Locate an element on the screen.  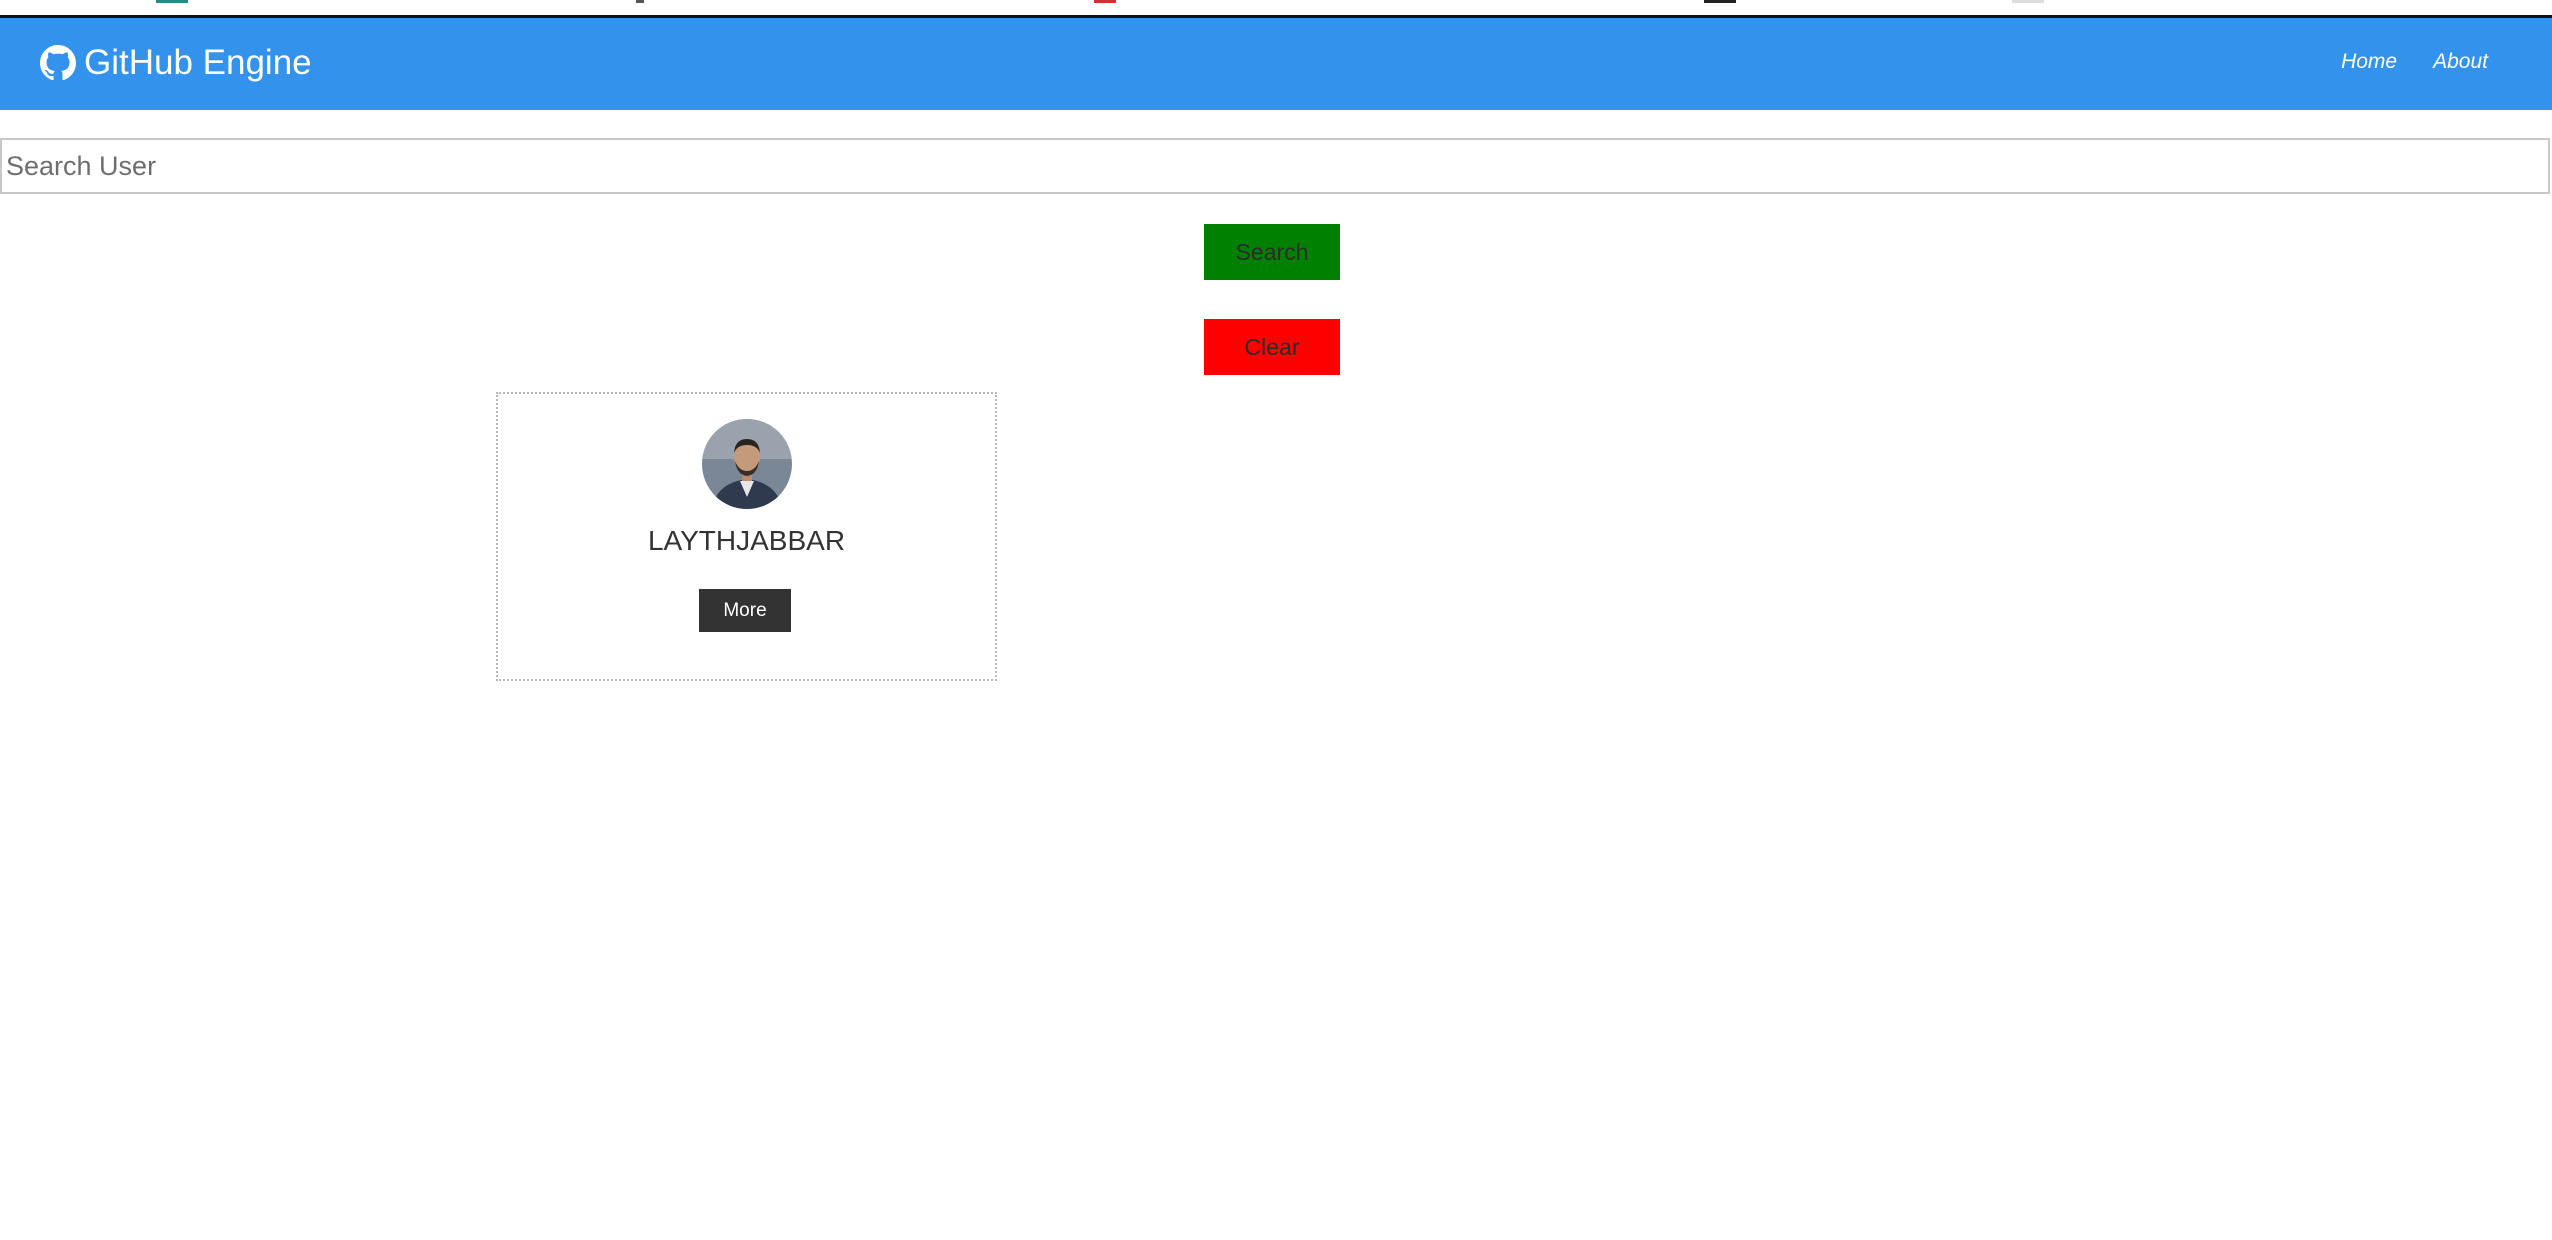
browser-tab-strip is located at coordinates (1276, 9).